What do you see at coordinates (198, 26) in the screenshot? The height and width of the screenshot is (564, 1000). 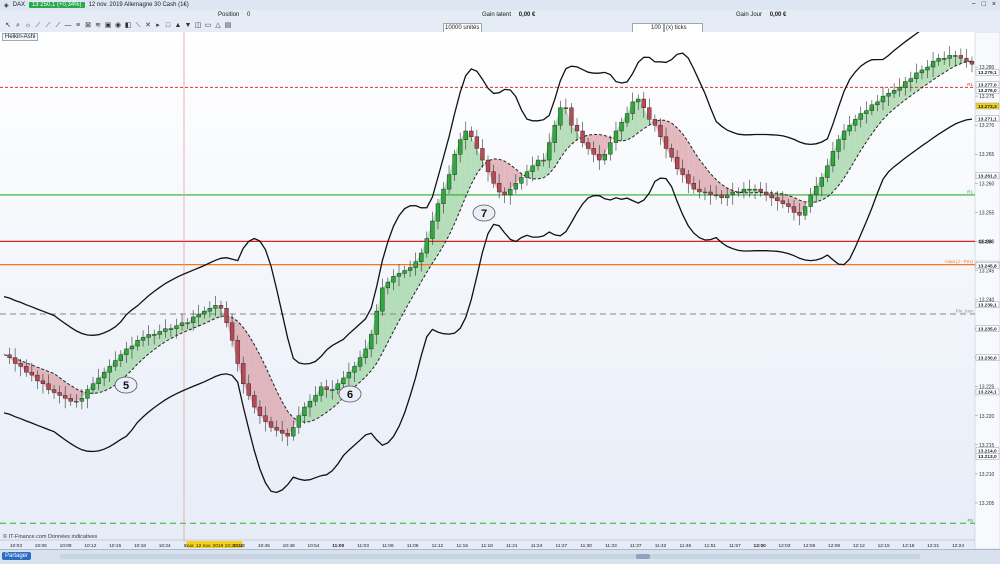 I see `toolbar-tool-icon: ◫` at bounding box center [198, 26].